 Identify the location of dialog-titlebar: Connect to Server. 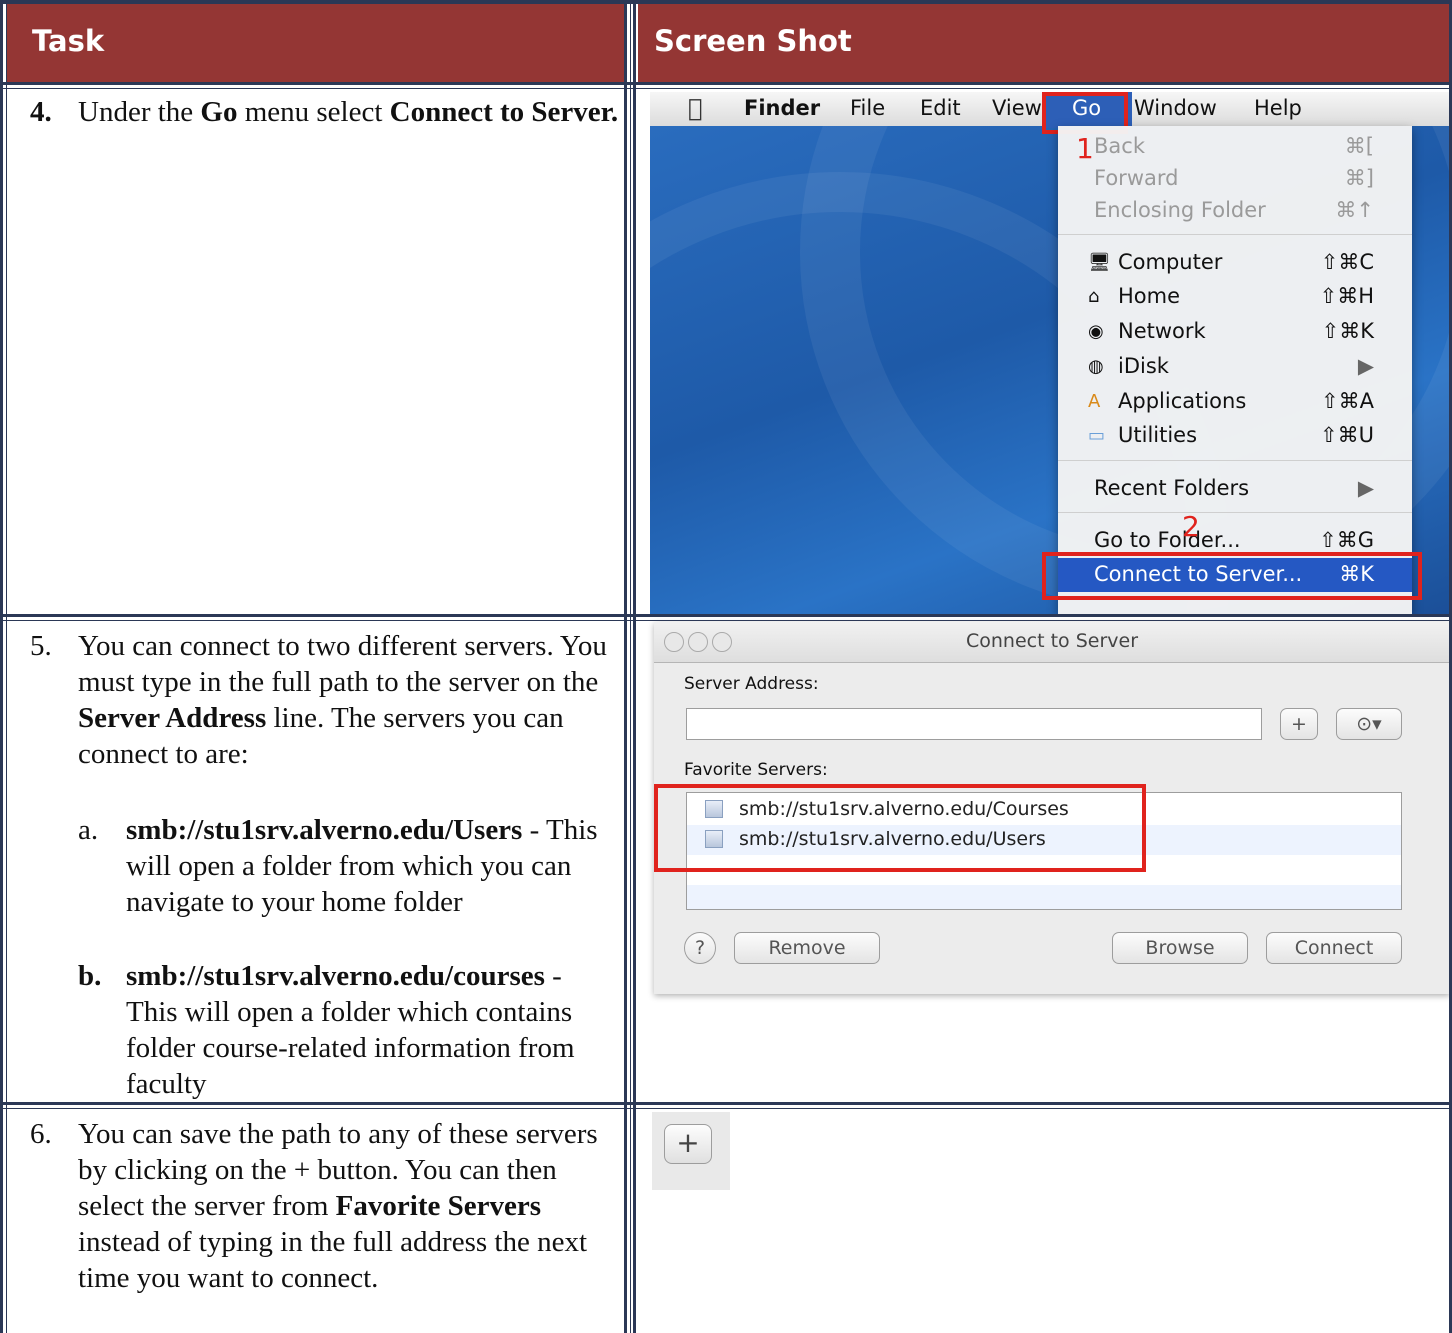
(1052, 642).